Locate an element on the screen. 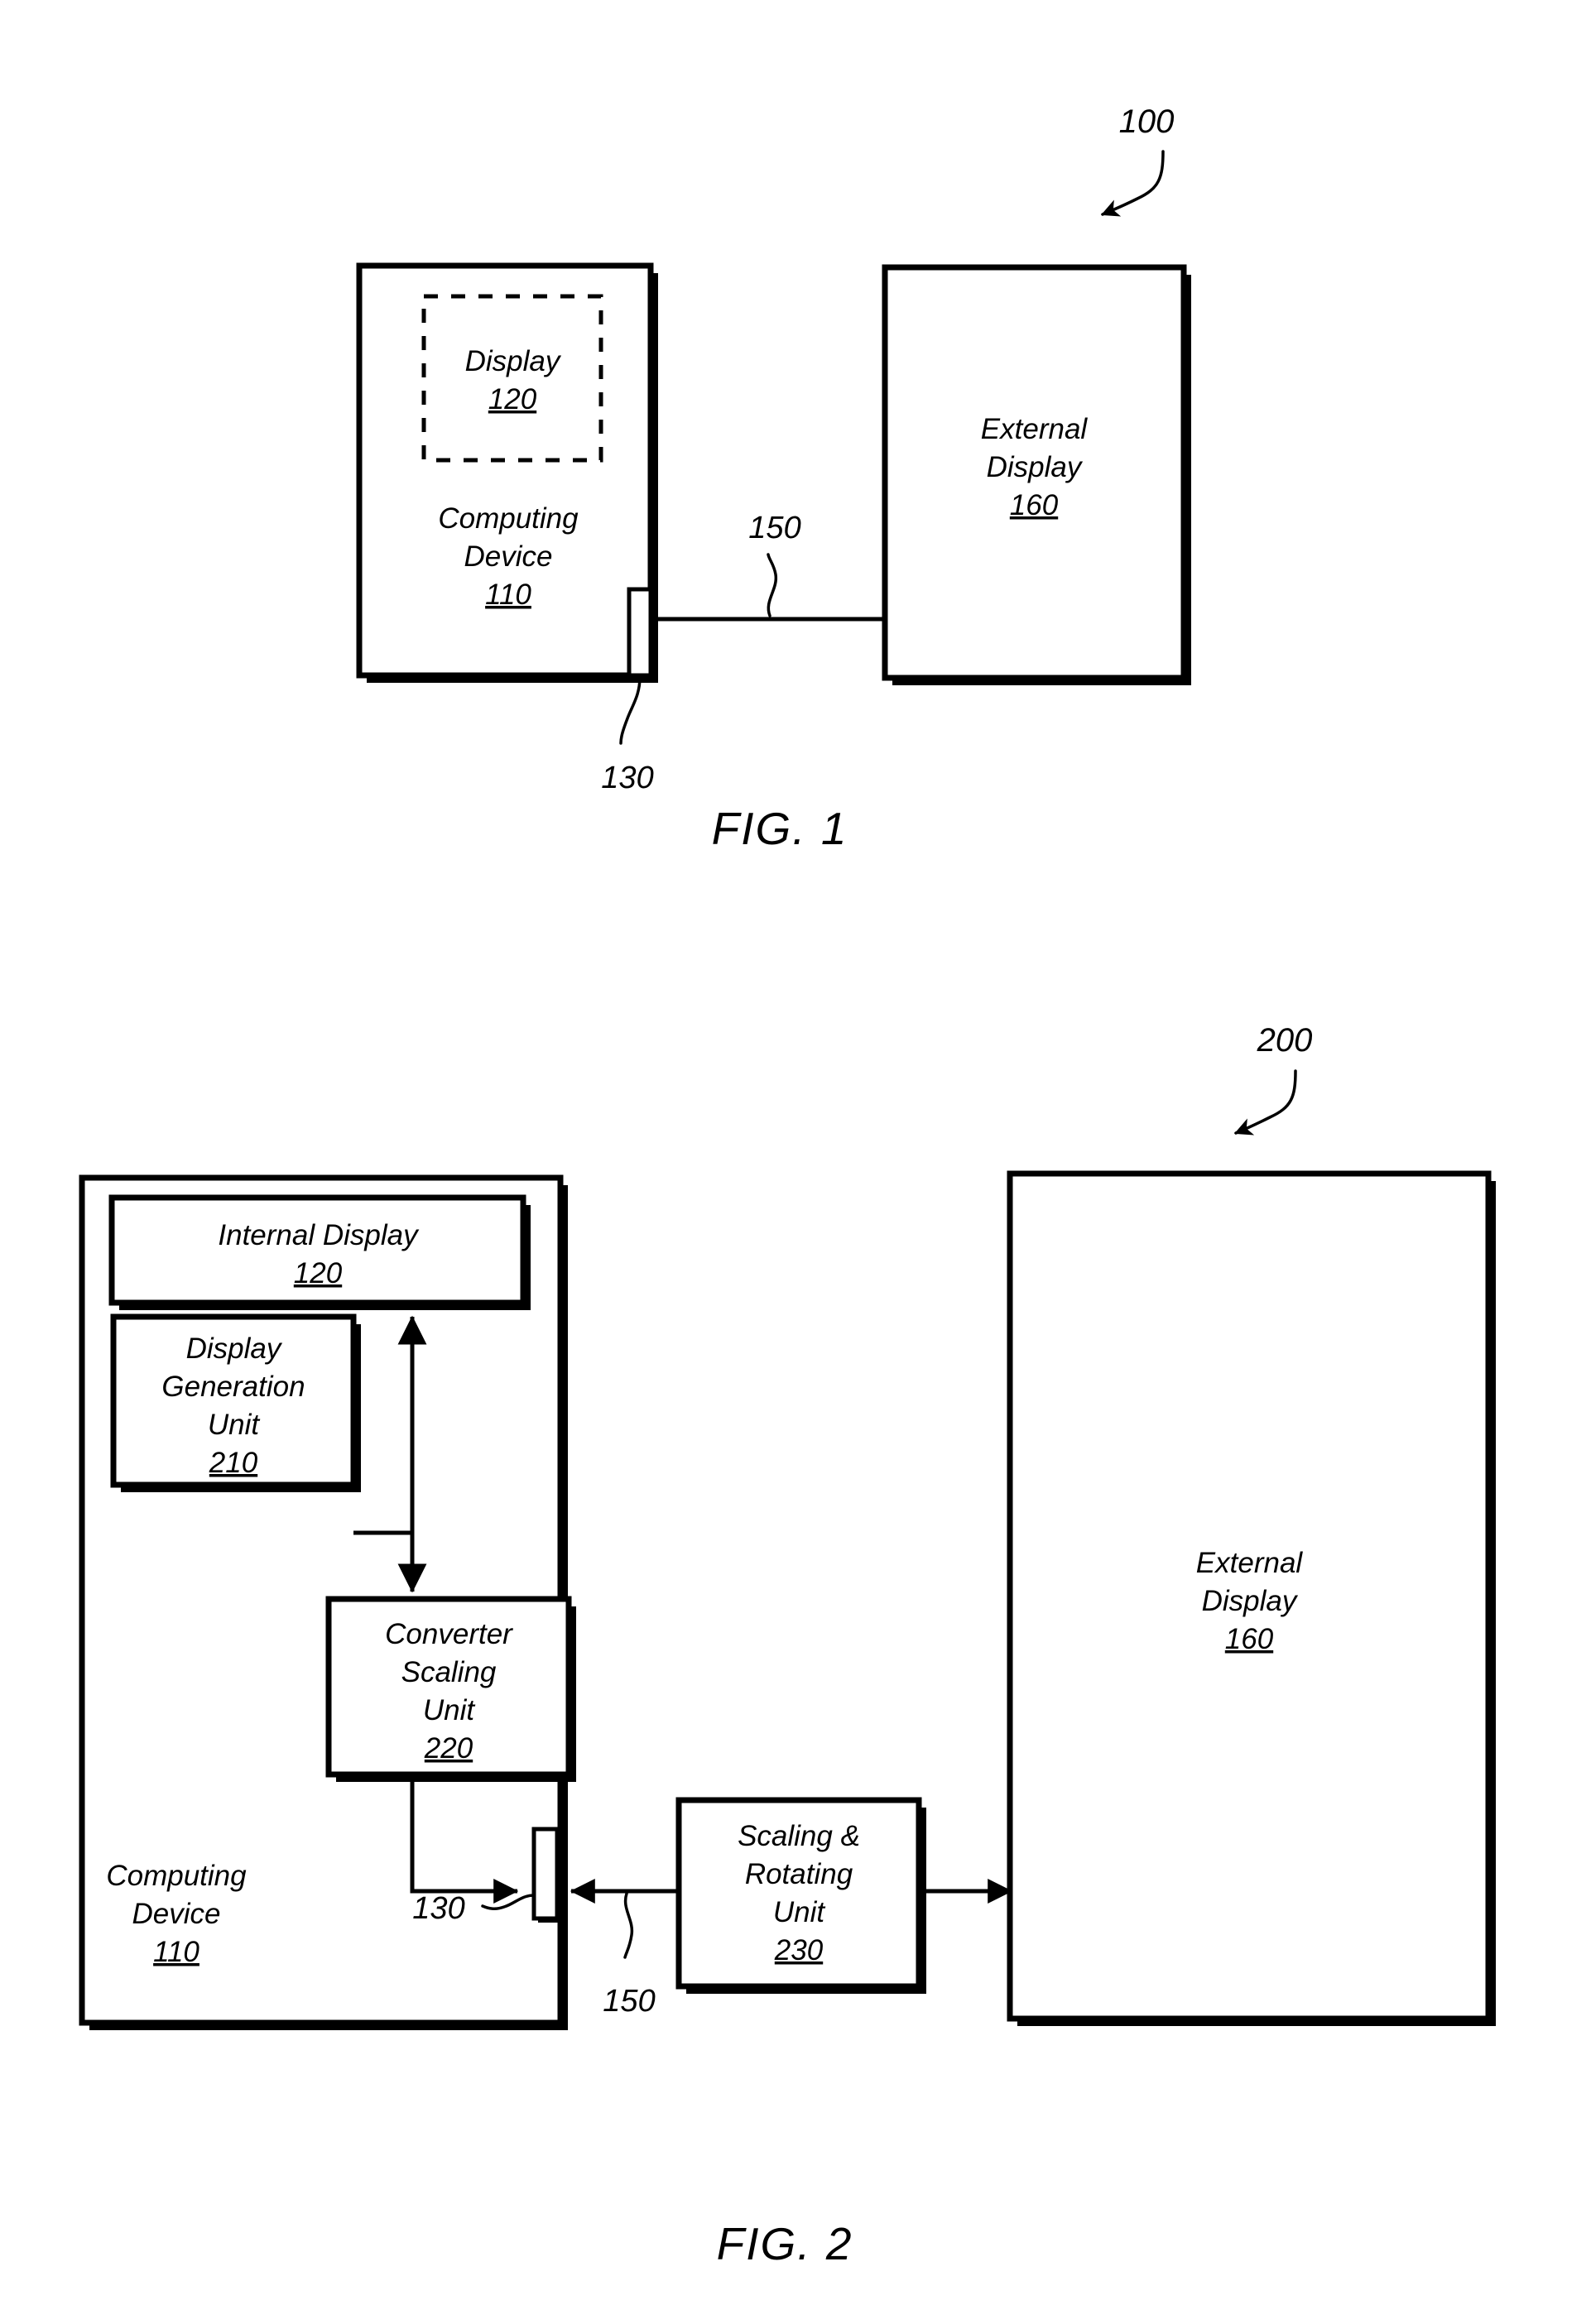 The width and height of the screenshot is (1591, 2324). fig1-computing-device-line1: Computing is located at coordinates (509, 518).